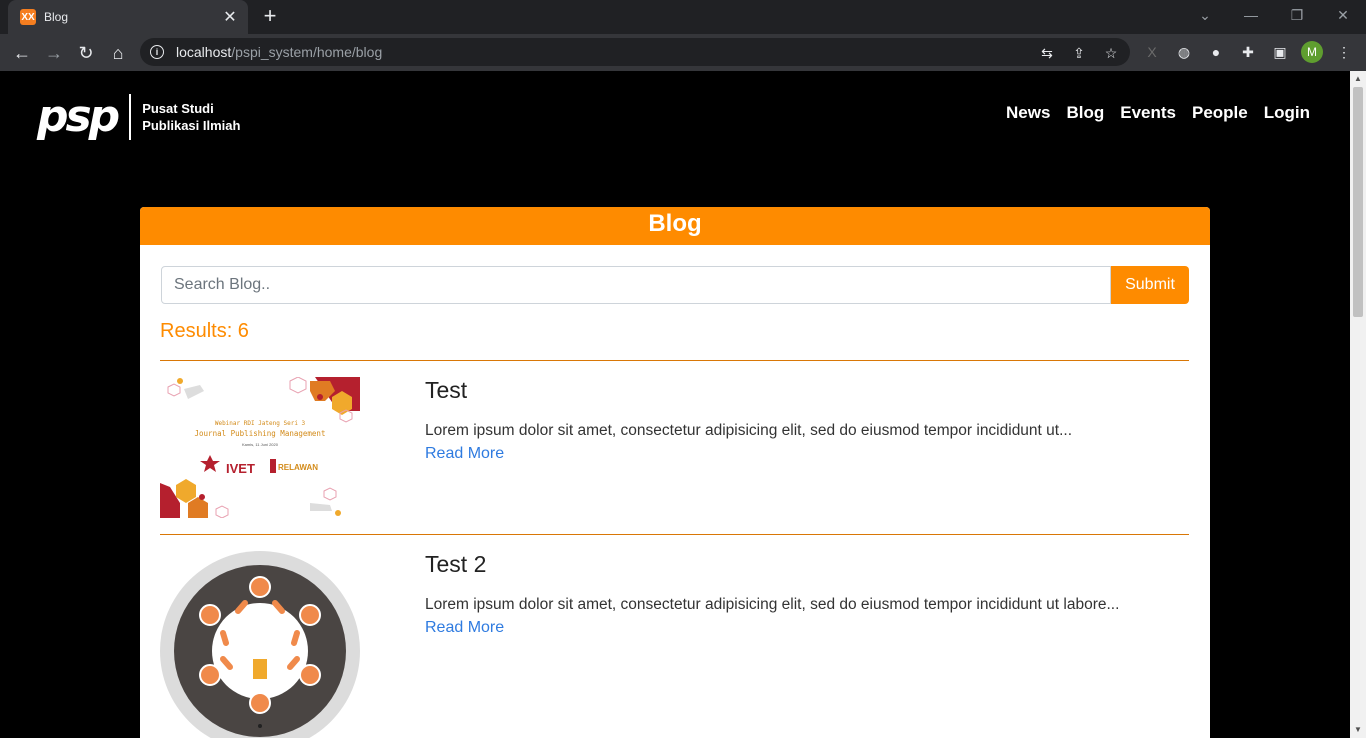 The image size is (1366, 738). Describe the element at coordinates (1152, 52) in the screenshot. I see `extension-x-icon: X` at that location.